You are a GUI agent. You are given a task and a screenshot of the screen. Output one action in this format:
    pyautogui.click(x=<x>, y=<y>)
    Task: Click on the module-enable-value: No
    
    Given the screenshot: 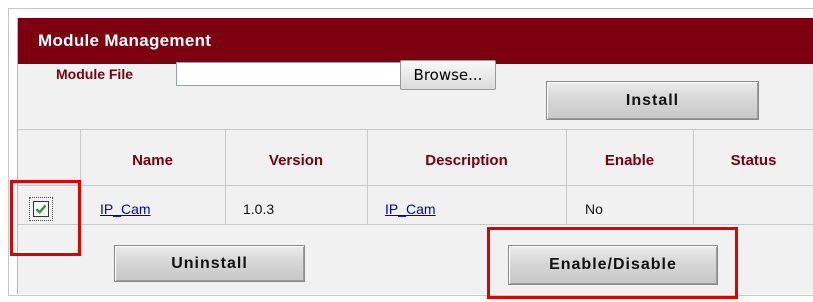 What is the action you would take?
    pyautogui.click(x=594, y=209)
    